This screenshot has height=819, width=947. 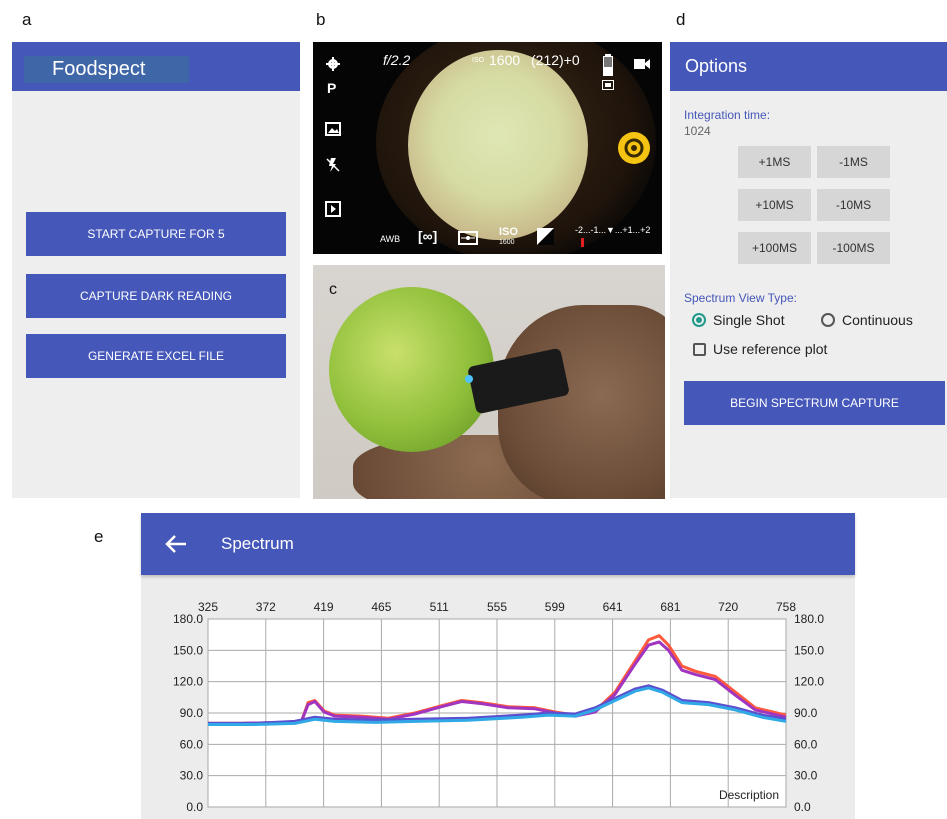 What do you see at coordinates (99, 536) in the screenshot?
I see `panel-label-e: e` at bounding box center [99, 536].